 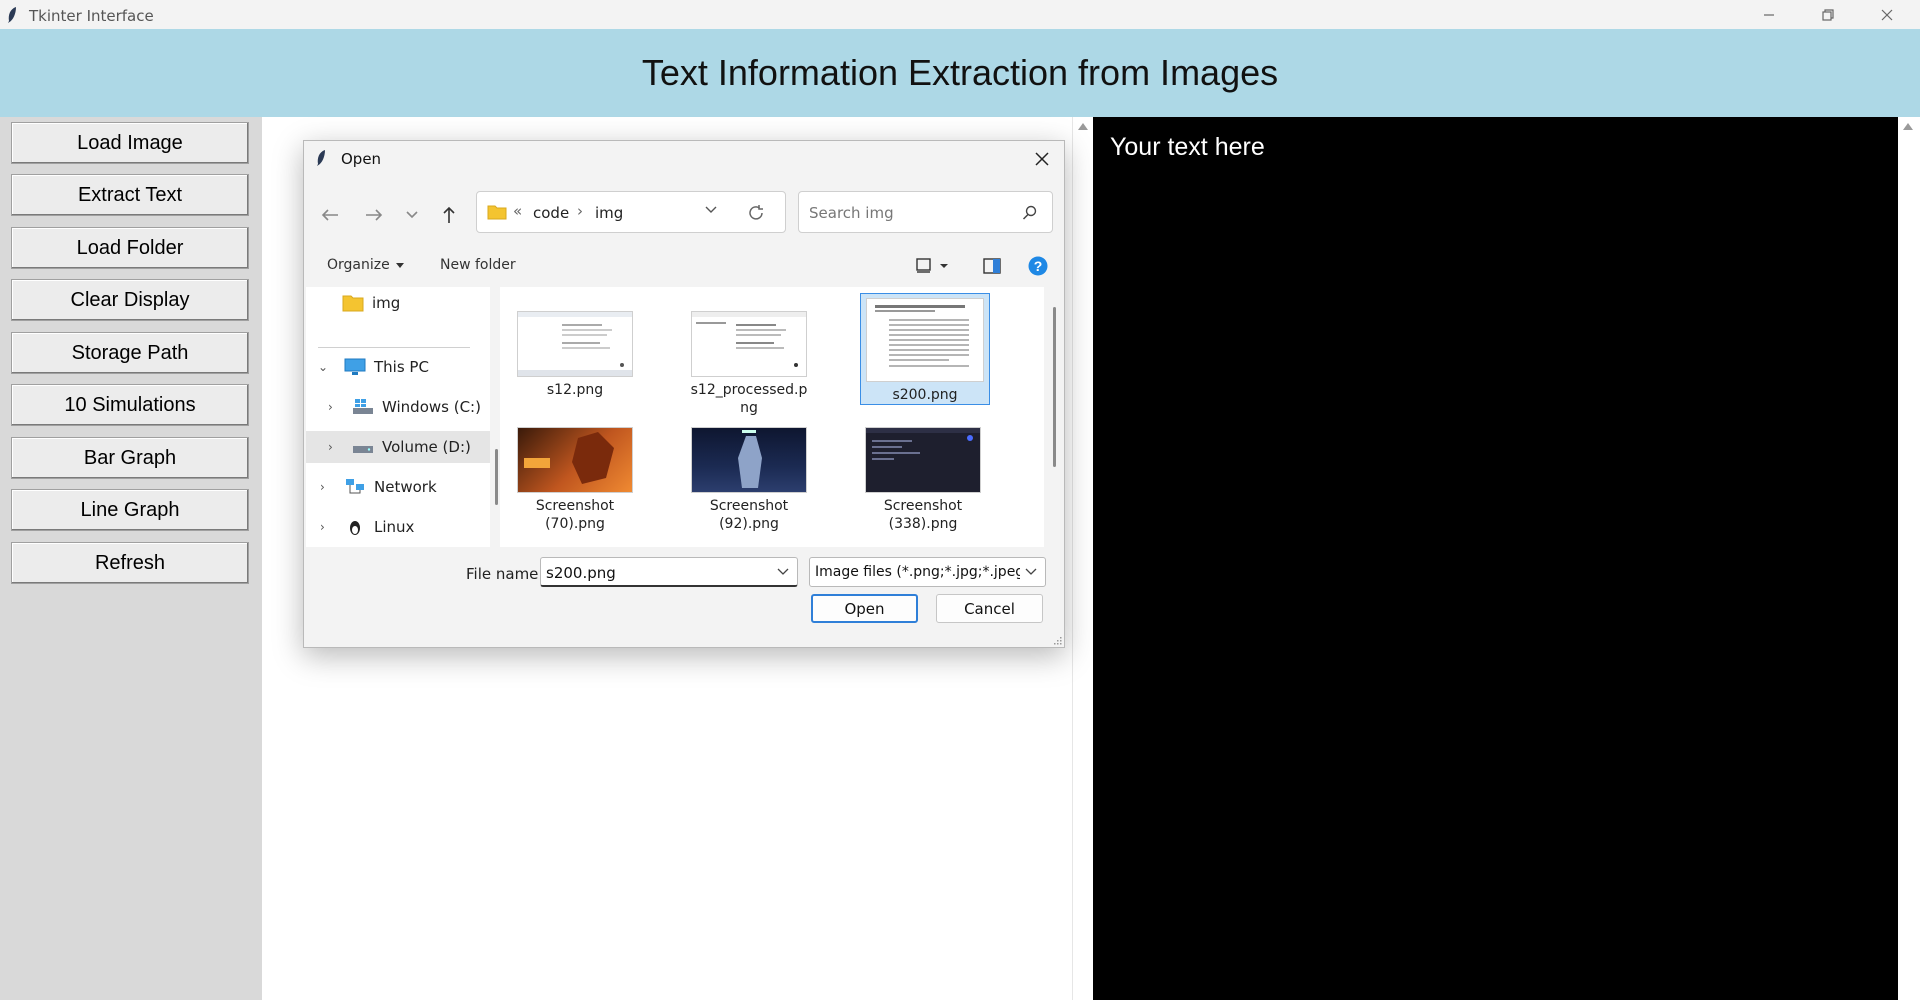 What do you see at coordinates (355, 486) in the screenshot?
I see `network-icon` at bounding box center [355, 486].